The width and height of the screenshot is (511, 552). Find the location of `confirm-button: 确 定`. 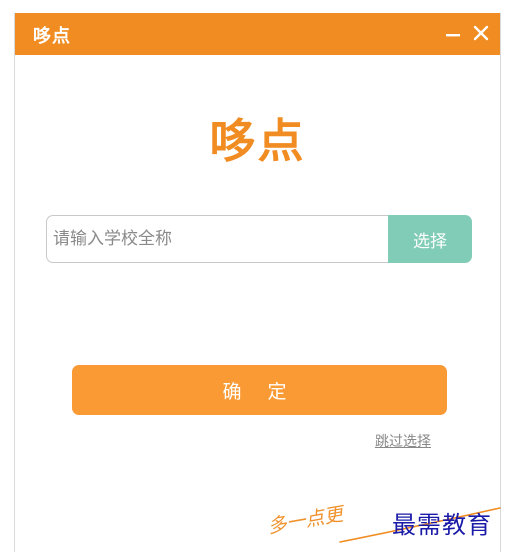

confirm-button: 确 定 is located at coordinates (259, 390).